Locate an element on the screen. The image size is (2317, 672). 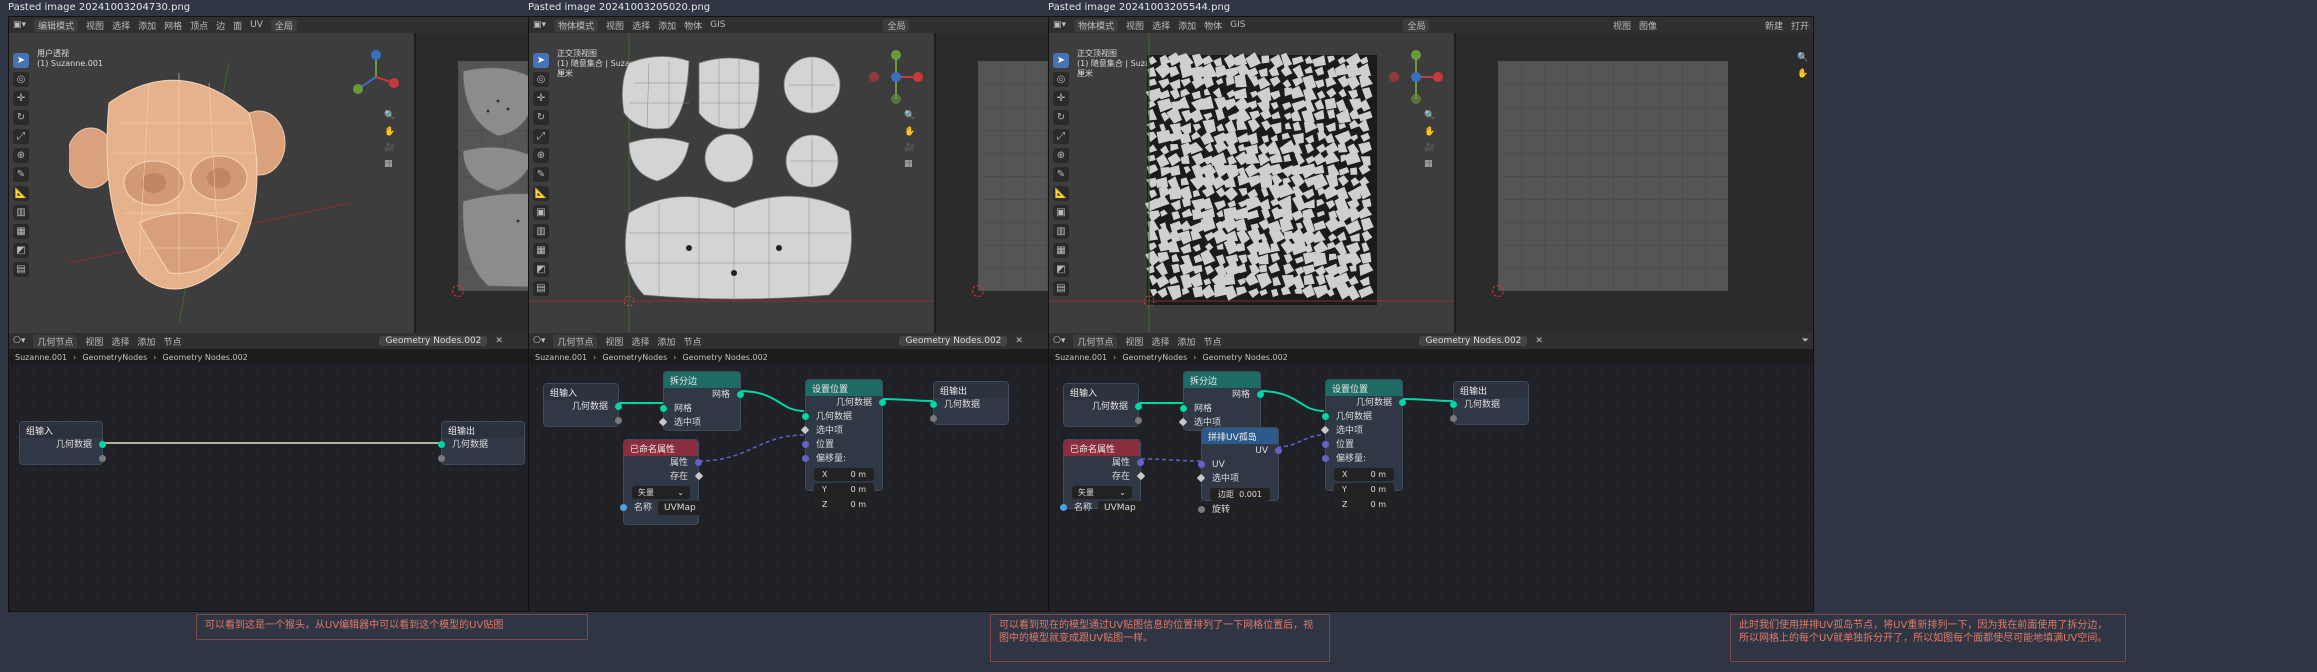
open-image-button: 打开 is located at coordinates (1800, 25).